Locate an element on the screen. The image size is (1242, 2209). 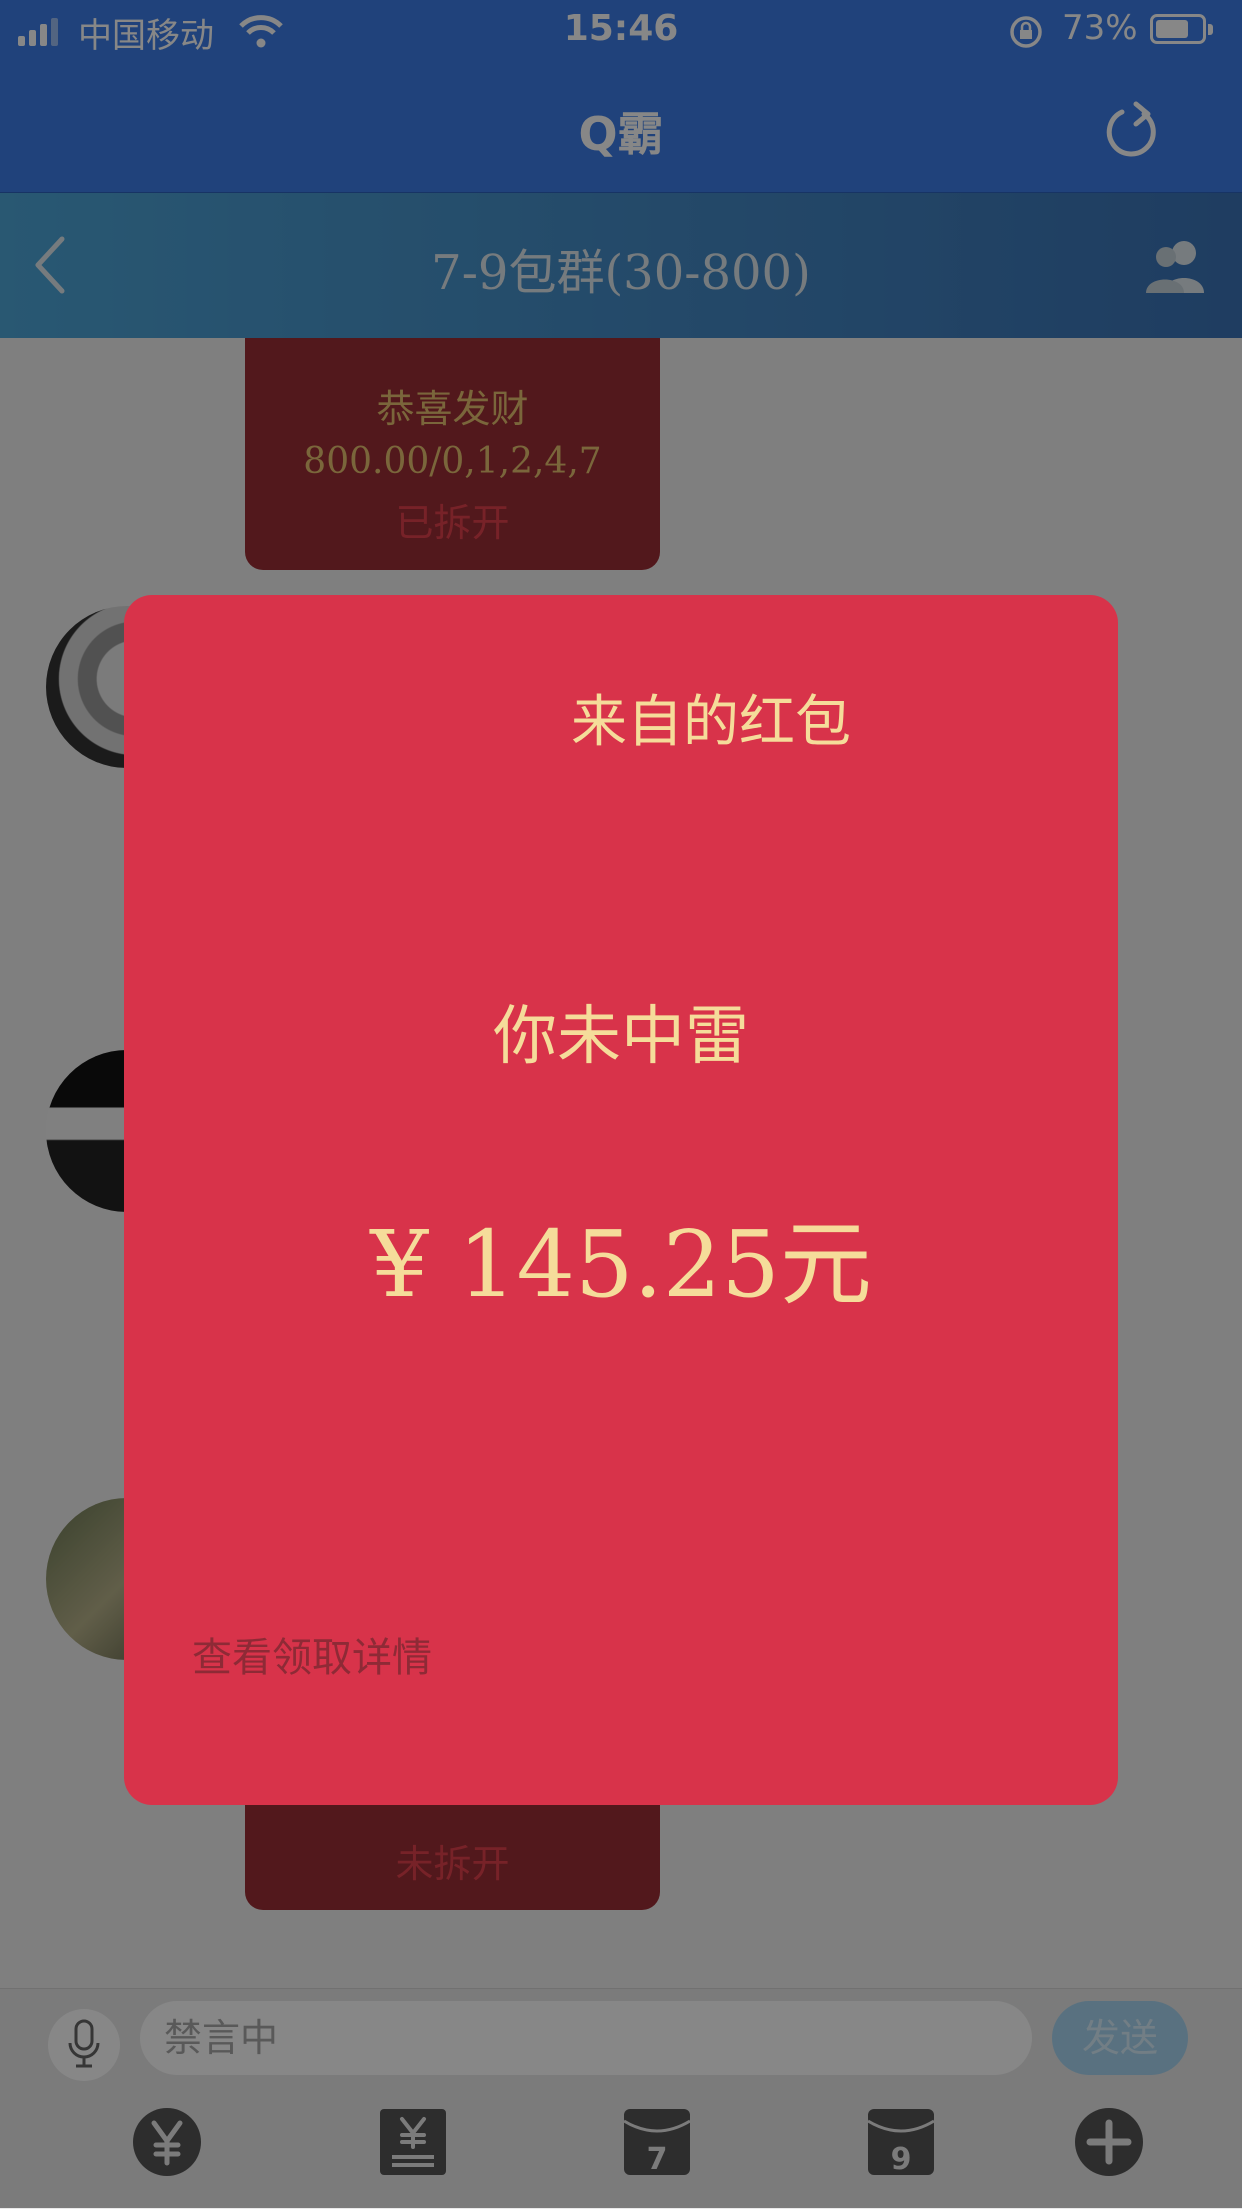
view-claim-details-link: 查看领取详情 is located at coordinates (312, 1654).